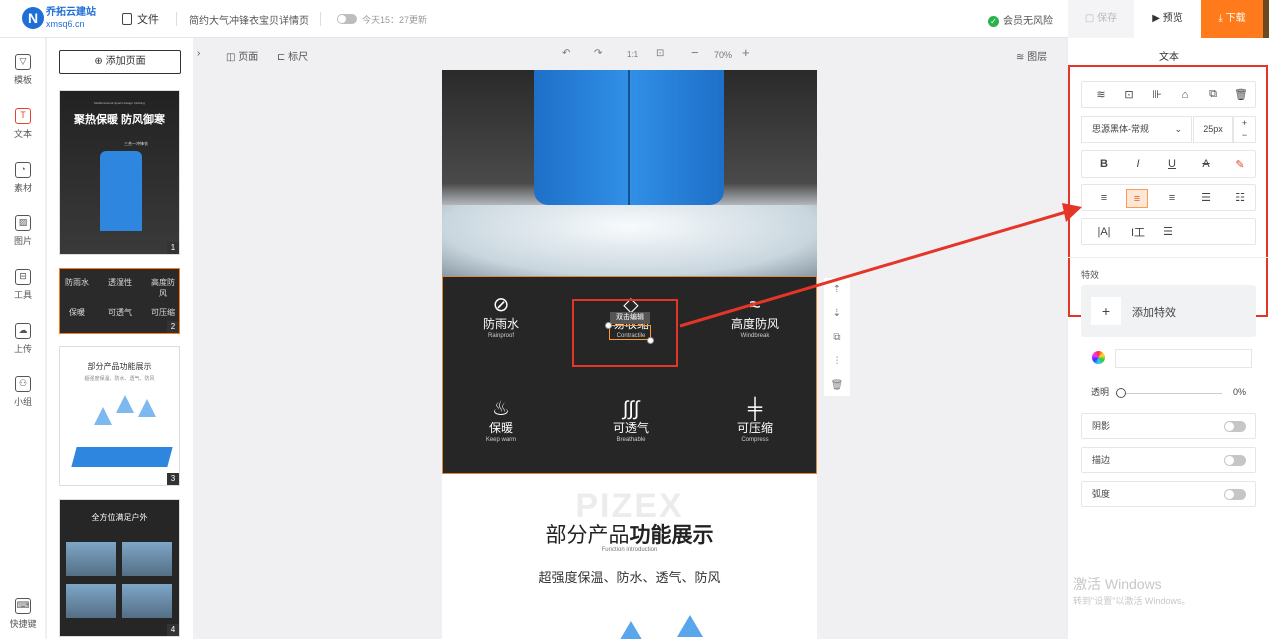 Image resolution: width=1269 pixels, height=639 pixels. What do you see at coordinates (23, 285) in the screenshot?
I see `nav-item-tools: ⊟ 工具` at bounding box center [23, 285].